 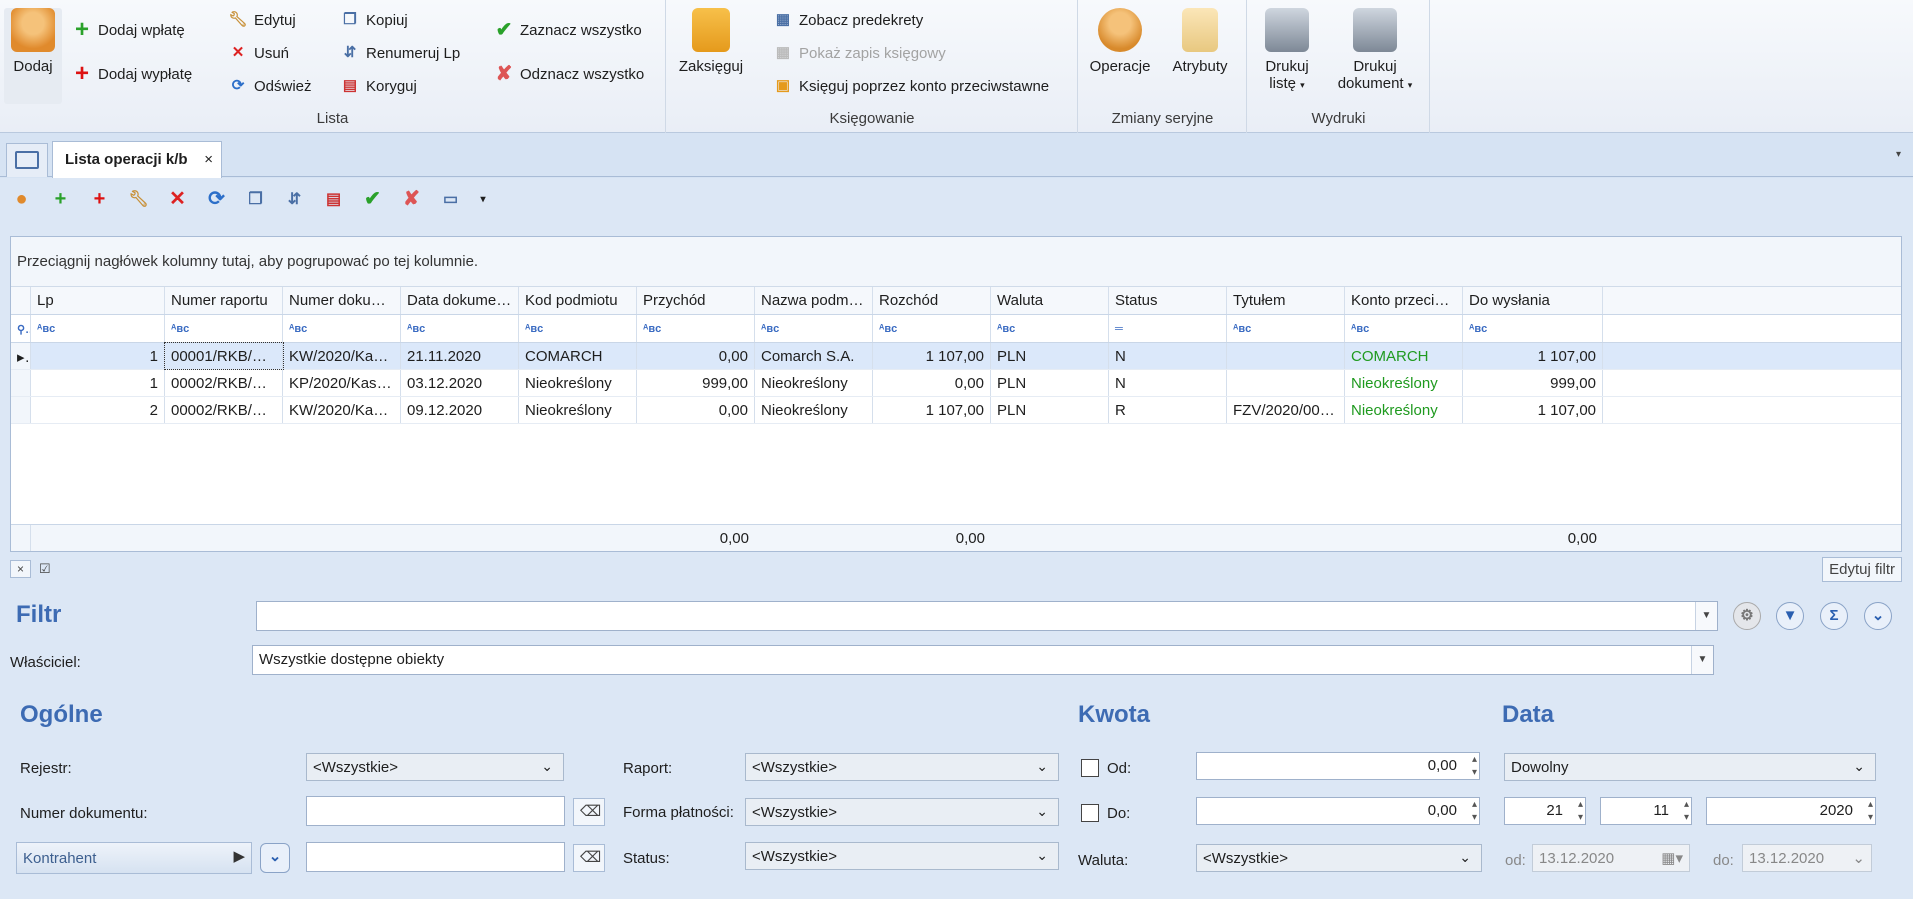 What do you see at coordinates (848, 20) in the screenshot?
I see `zobacz-predekrety-button: ▦ Zobacz predekrety` at bounding box center [848, 20].